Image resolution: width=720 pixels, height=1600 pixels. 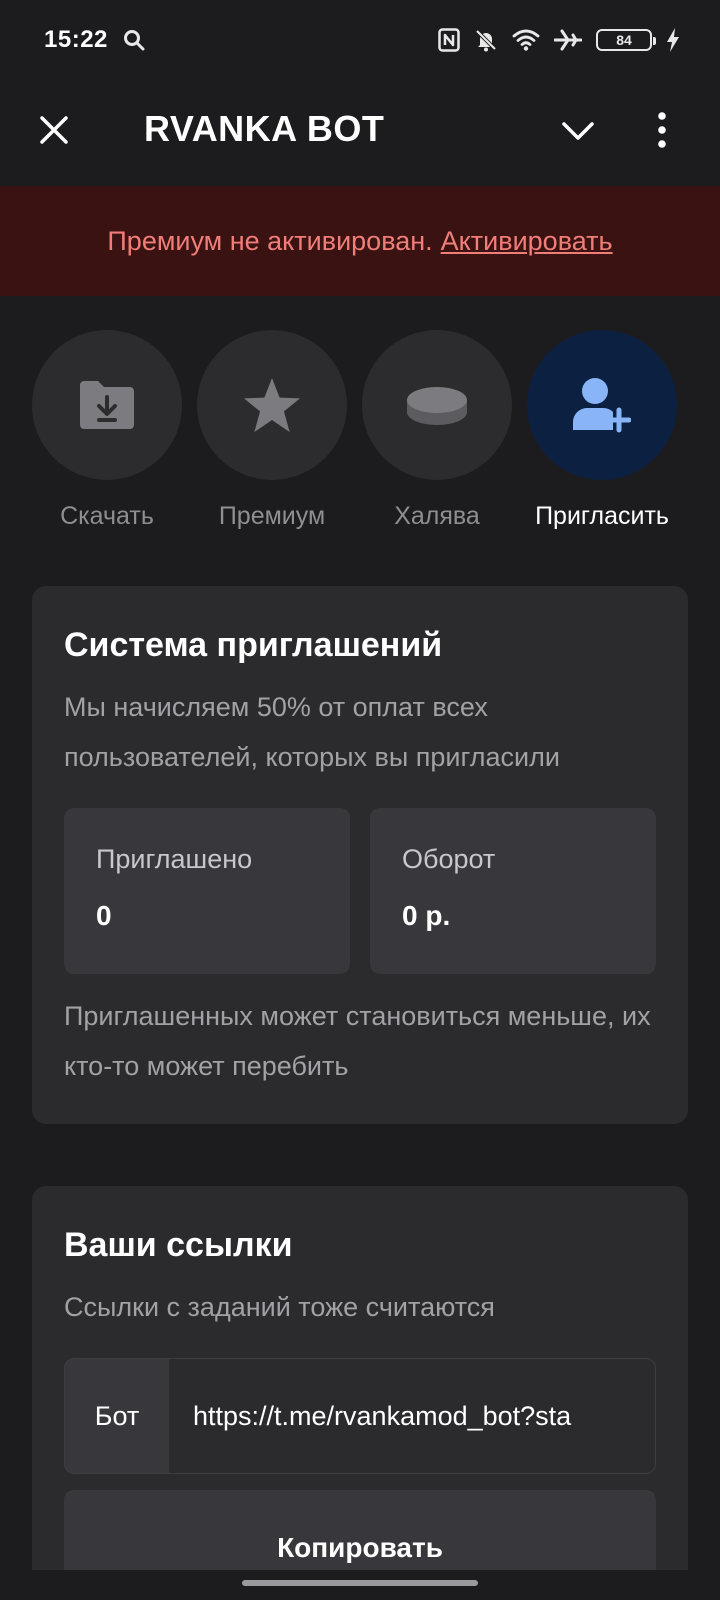 What do you see at coordinates (578, 130) in the screenshot?
I see `chevron-down-icon` at bounding box center [578, 130].